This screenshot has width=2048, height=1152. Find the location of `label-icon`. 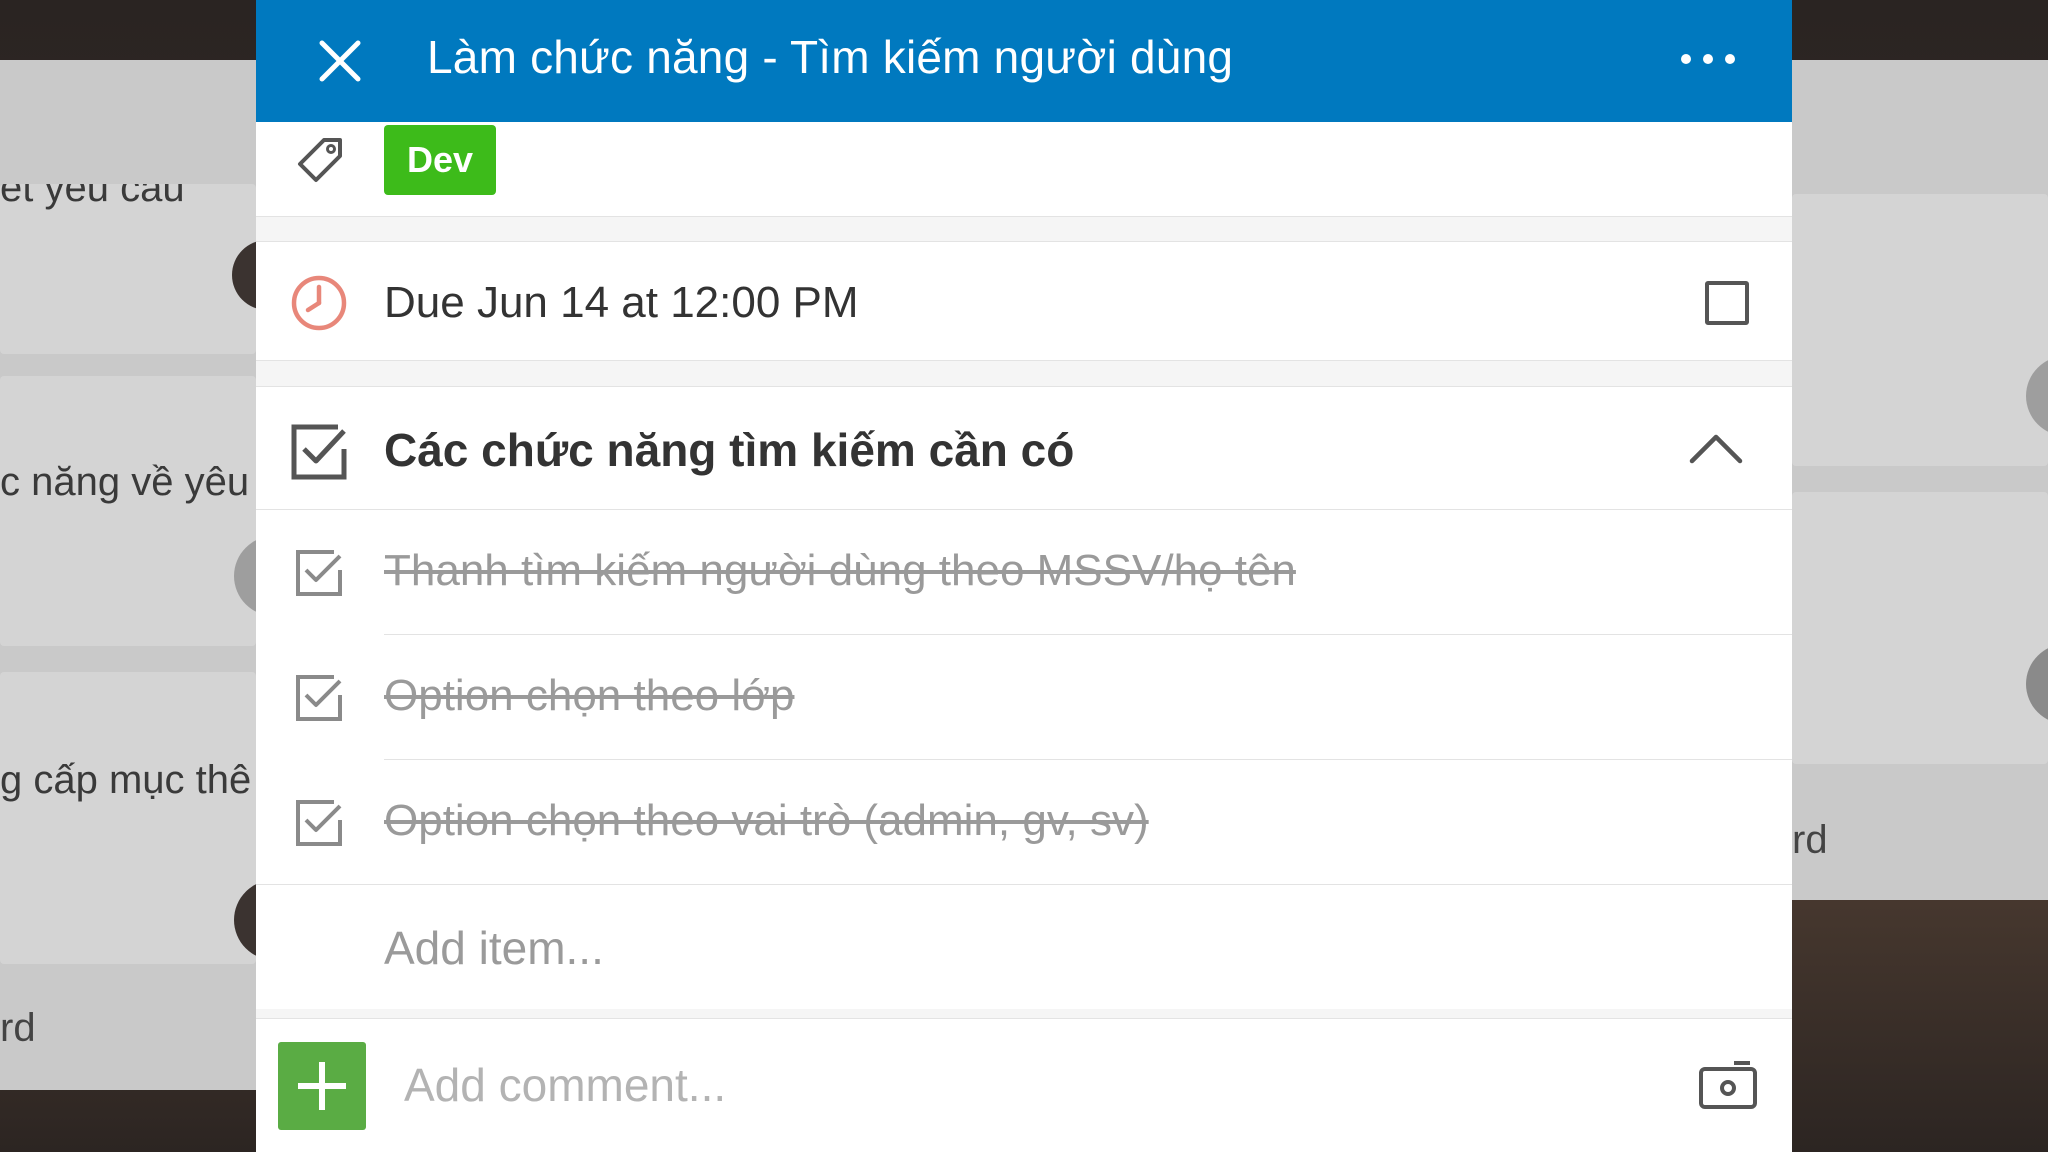

label-icon is located at coordinates (320, 160).